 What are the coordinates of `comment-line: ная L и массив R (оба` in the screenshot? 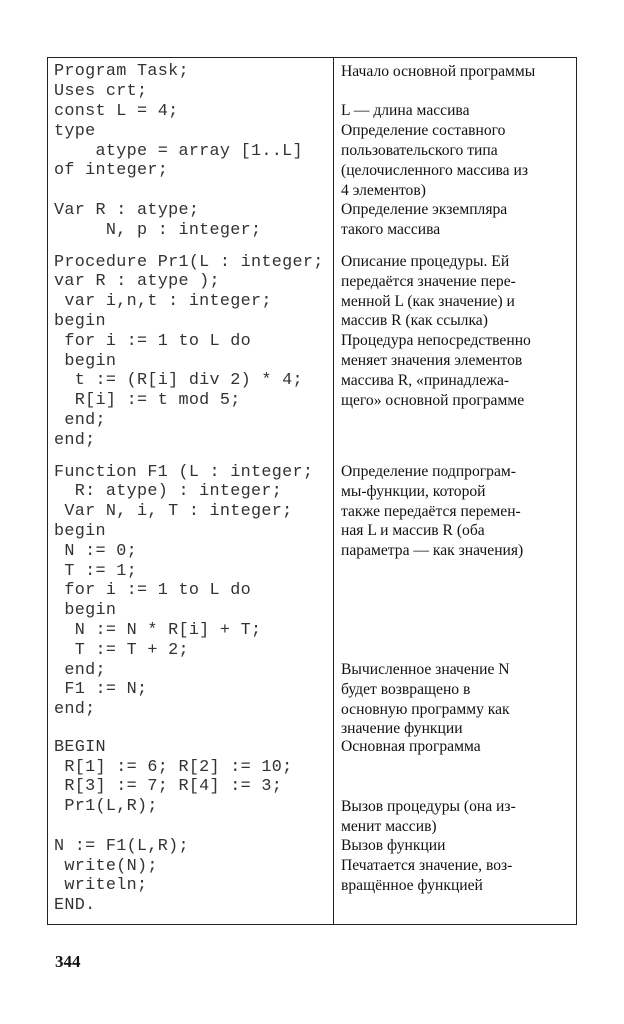 It's located at (413, 531).